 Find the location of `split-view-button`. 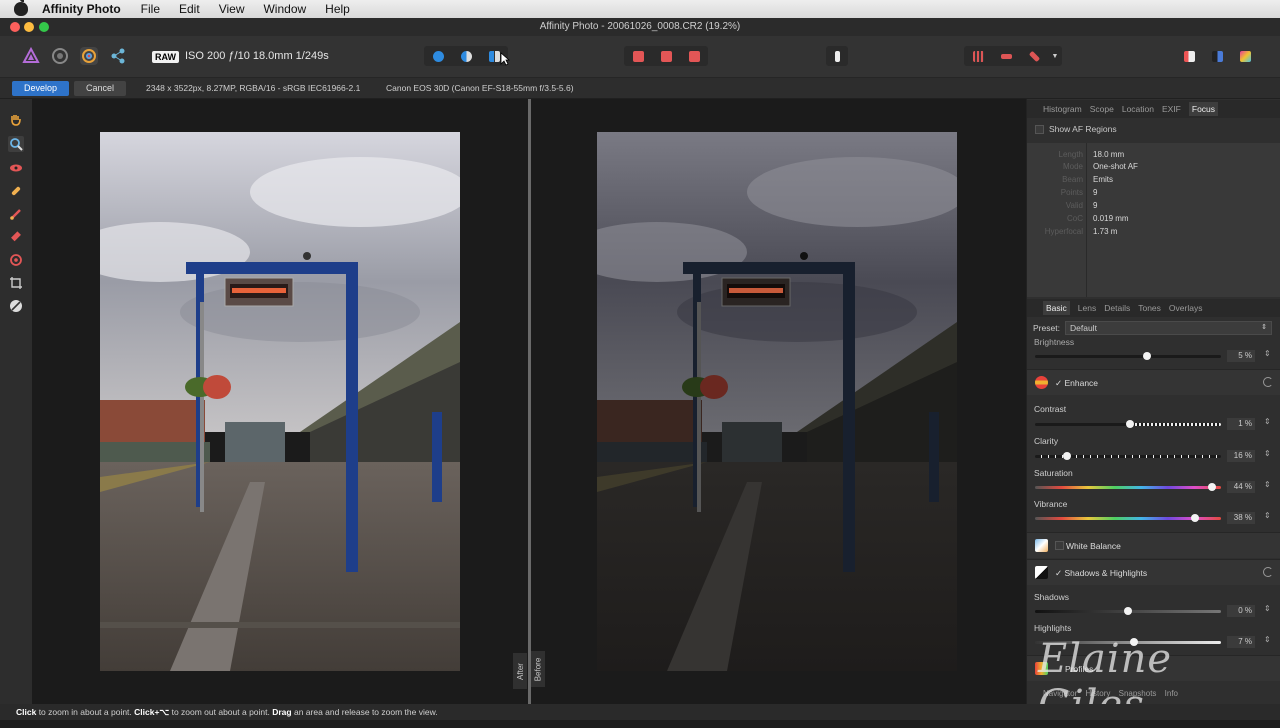

split-view-button is located at coordinates (466, 56).